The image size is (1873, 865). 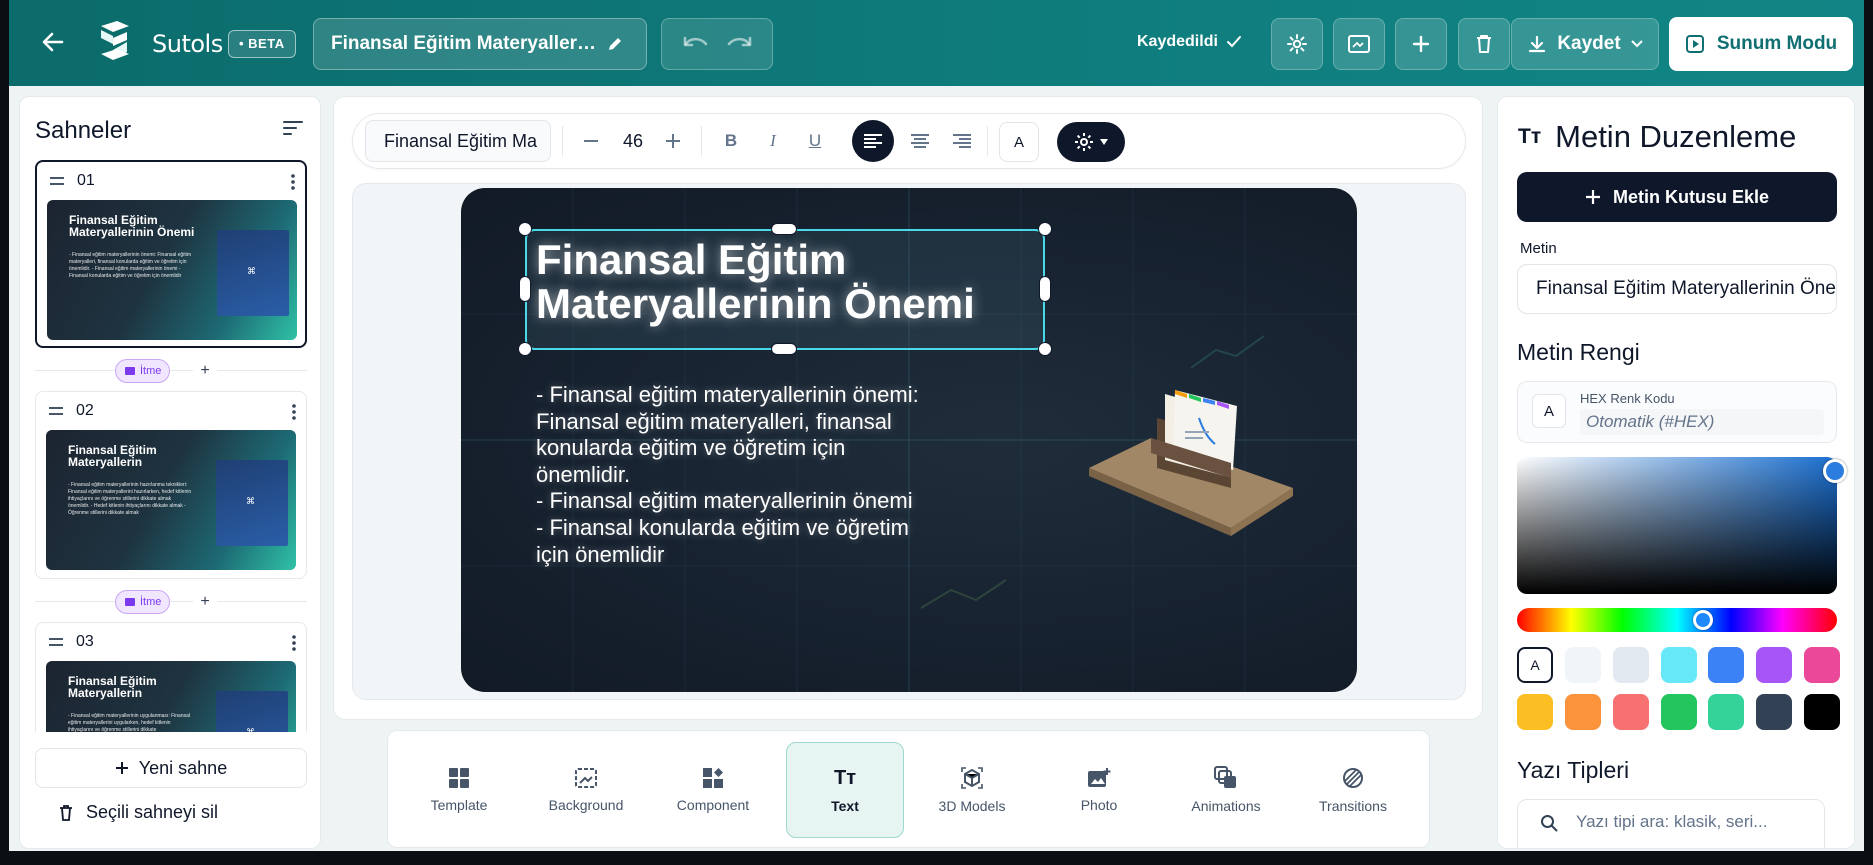 What do you see at coordinates (1099, 790) in the screenshot?
I see `photo-tool: Photo` at bounding box center [1099, 790].